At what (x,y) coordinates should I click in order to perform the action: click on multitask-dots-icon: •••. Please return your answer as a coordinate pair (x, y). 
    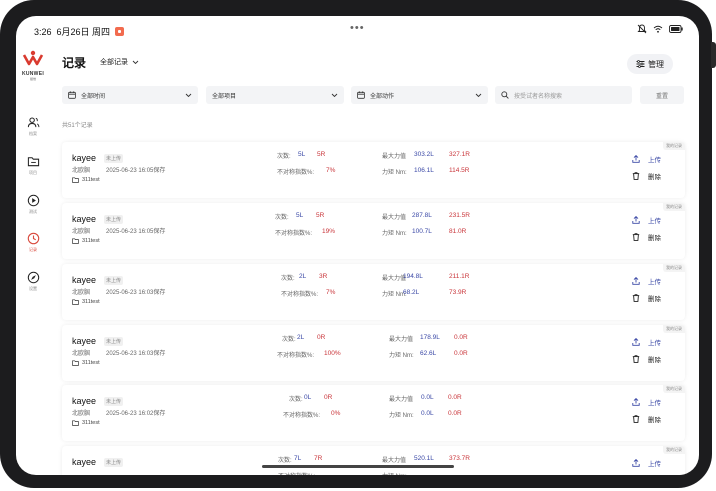
    Looking at the image, I should click on (357, 28).